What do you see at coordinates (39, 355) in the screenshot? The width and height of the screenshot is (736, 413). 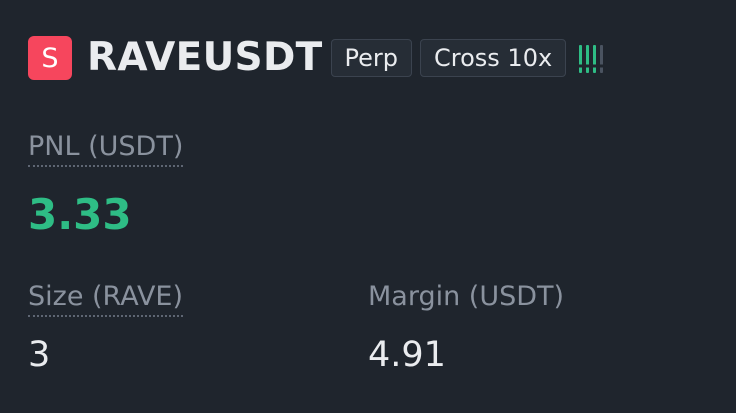 I see `size-value: 3` at bounding box center [39, 355].